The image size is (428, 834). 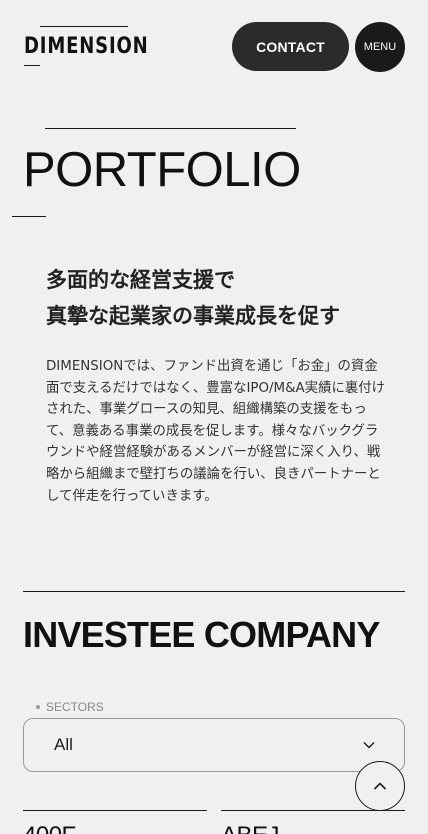 I want to click on sector-select-value: All, so click(x=63, y=744).